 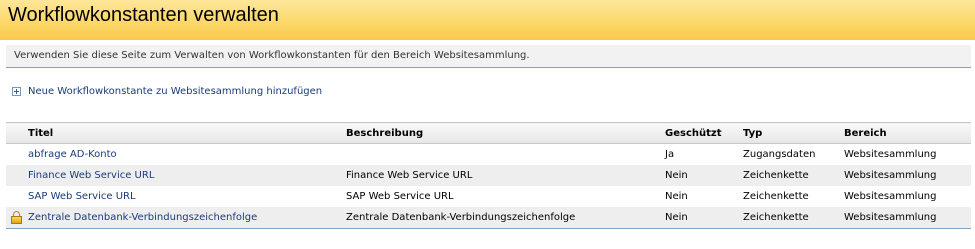 What do you see at coordinates (91, 175) in the screenshot?
I see `row-title-link: Finance Web Service URL` at bounding box center [91, 175].